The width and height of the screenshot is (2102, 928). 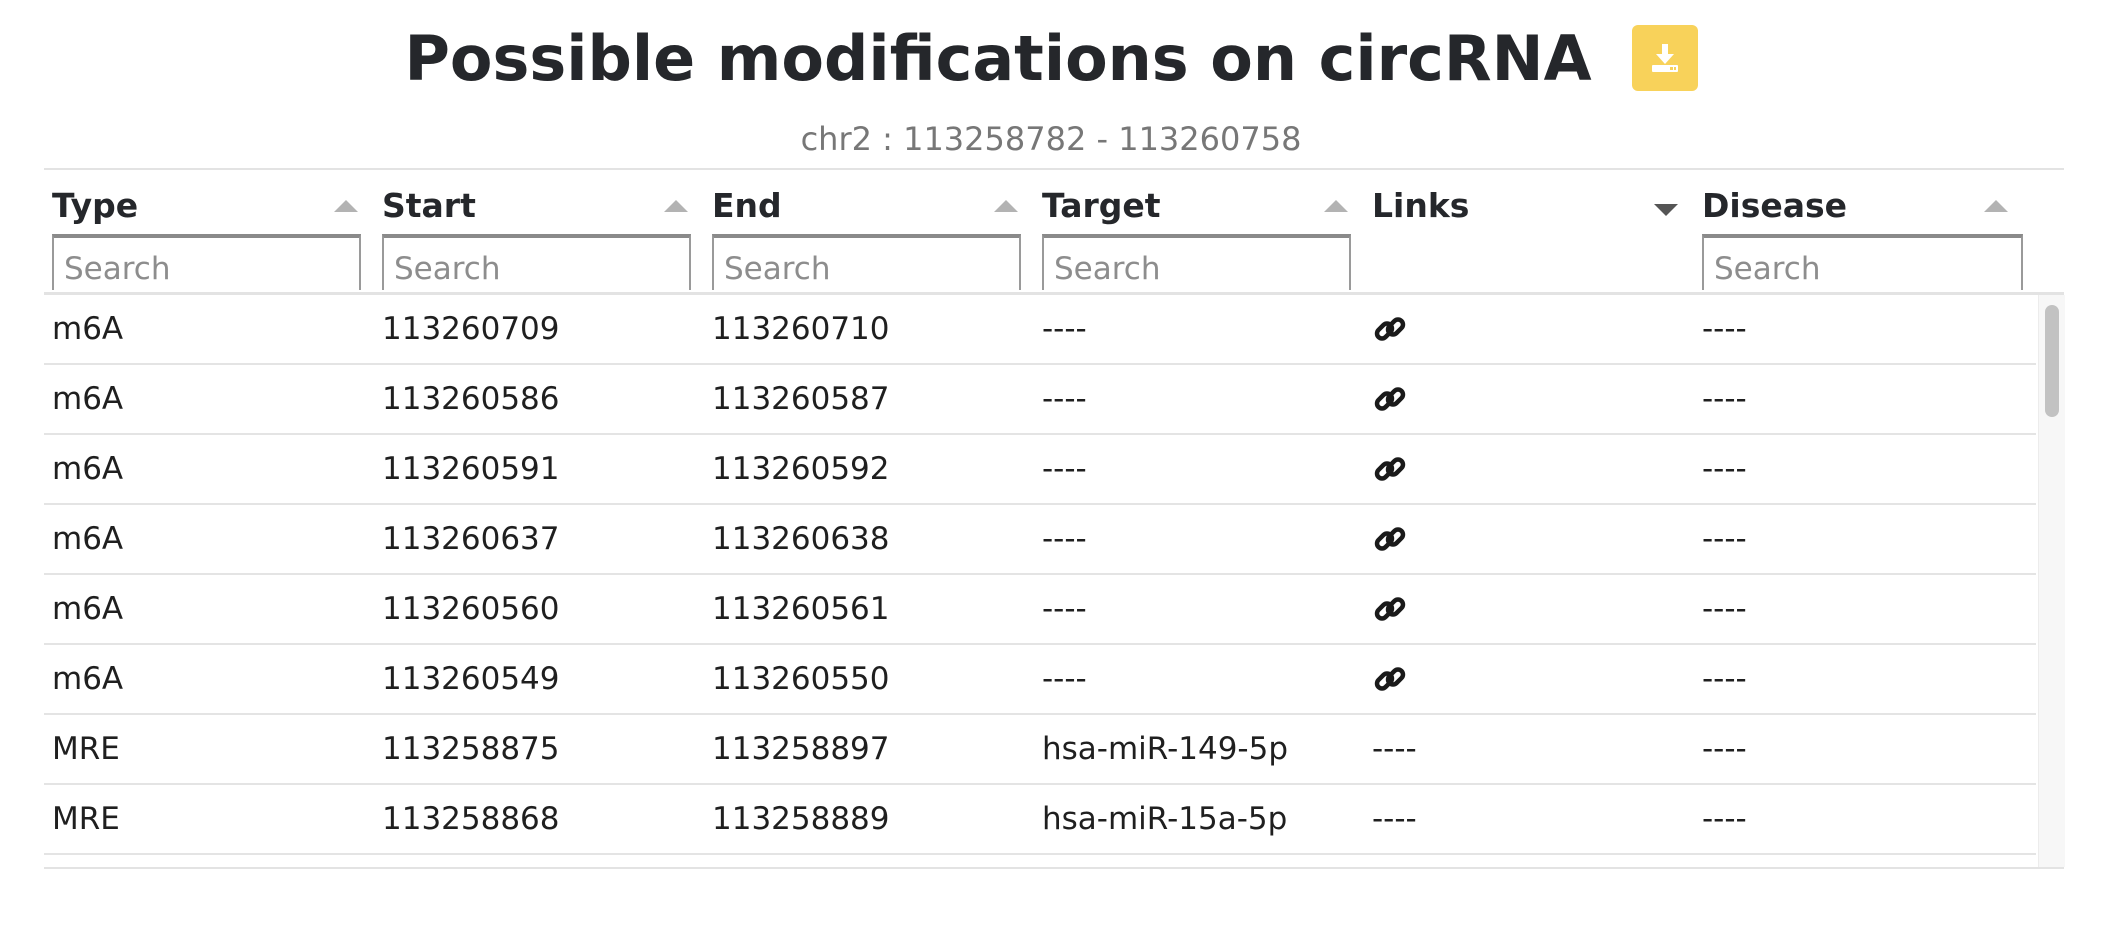 What do you see at coordinates (801, 749) in the screenshot?
I see `cell-end: 113258897` at bounding box center [801, 749].